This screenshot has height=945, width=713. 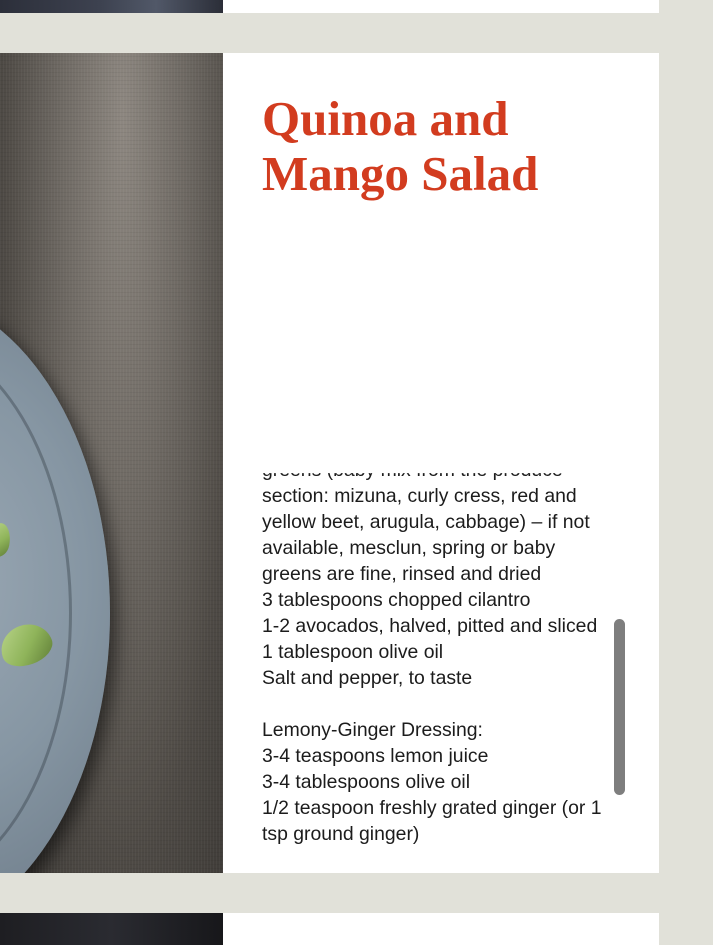 I want to click on previous-recipe-photo, so click(x=111, y=6).